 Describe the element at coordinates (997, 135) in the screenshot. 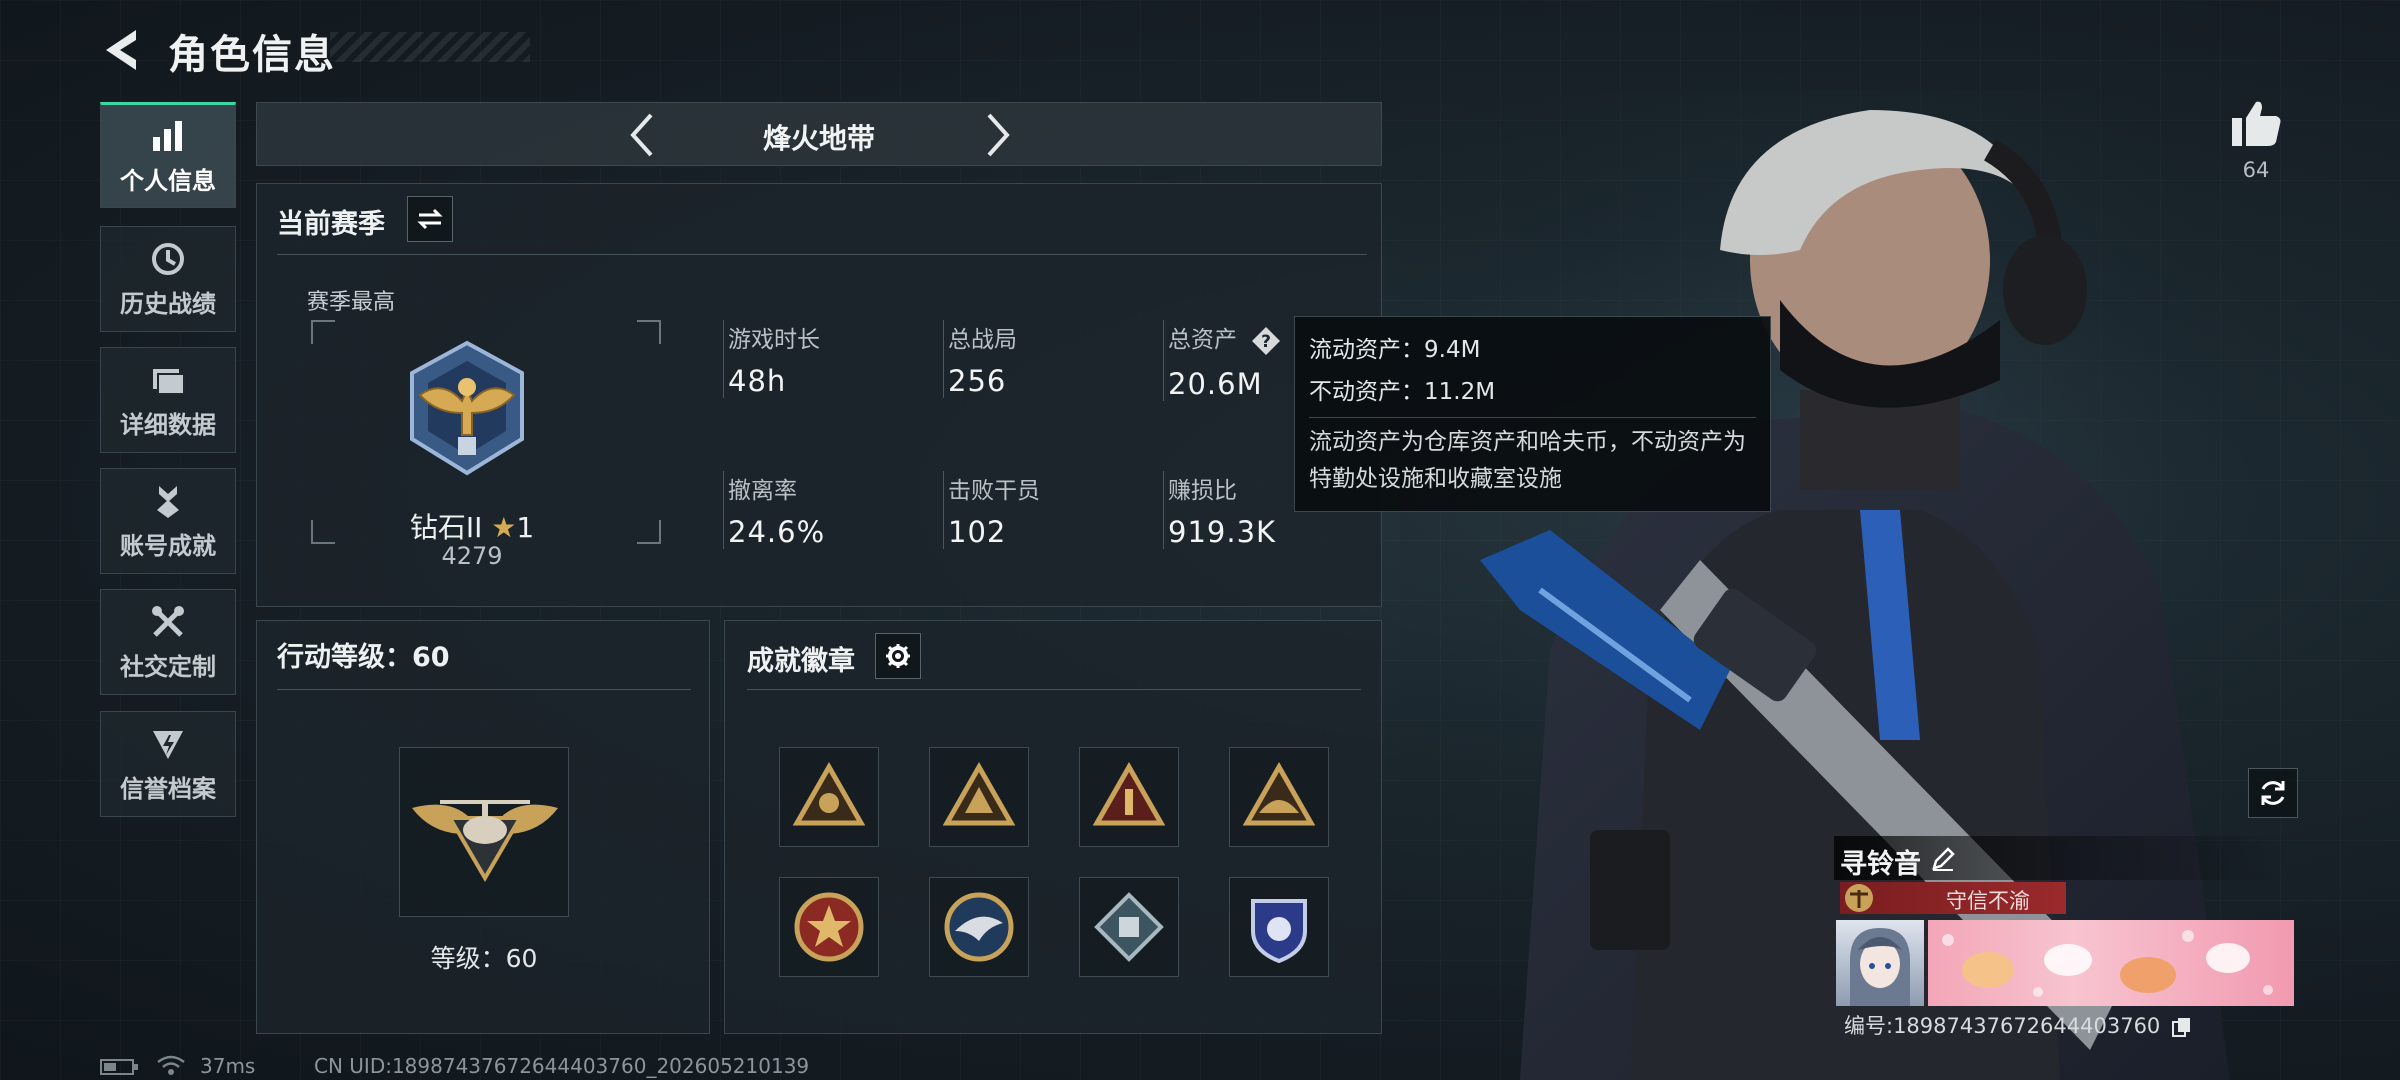

I see `next-mode-arrow-icon` at that location.